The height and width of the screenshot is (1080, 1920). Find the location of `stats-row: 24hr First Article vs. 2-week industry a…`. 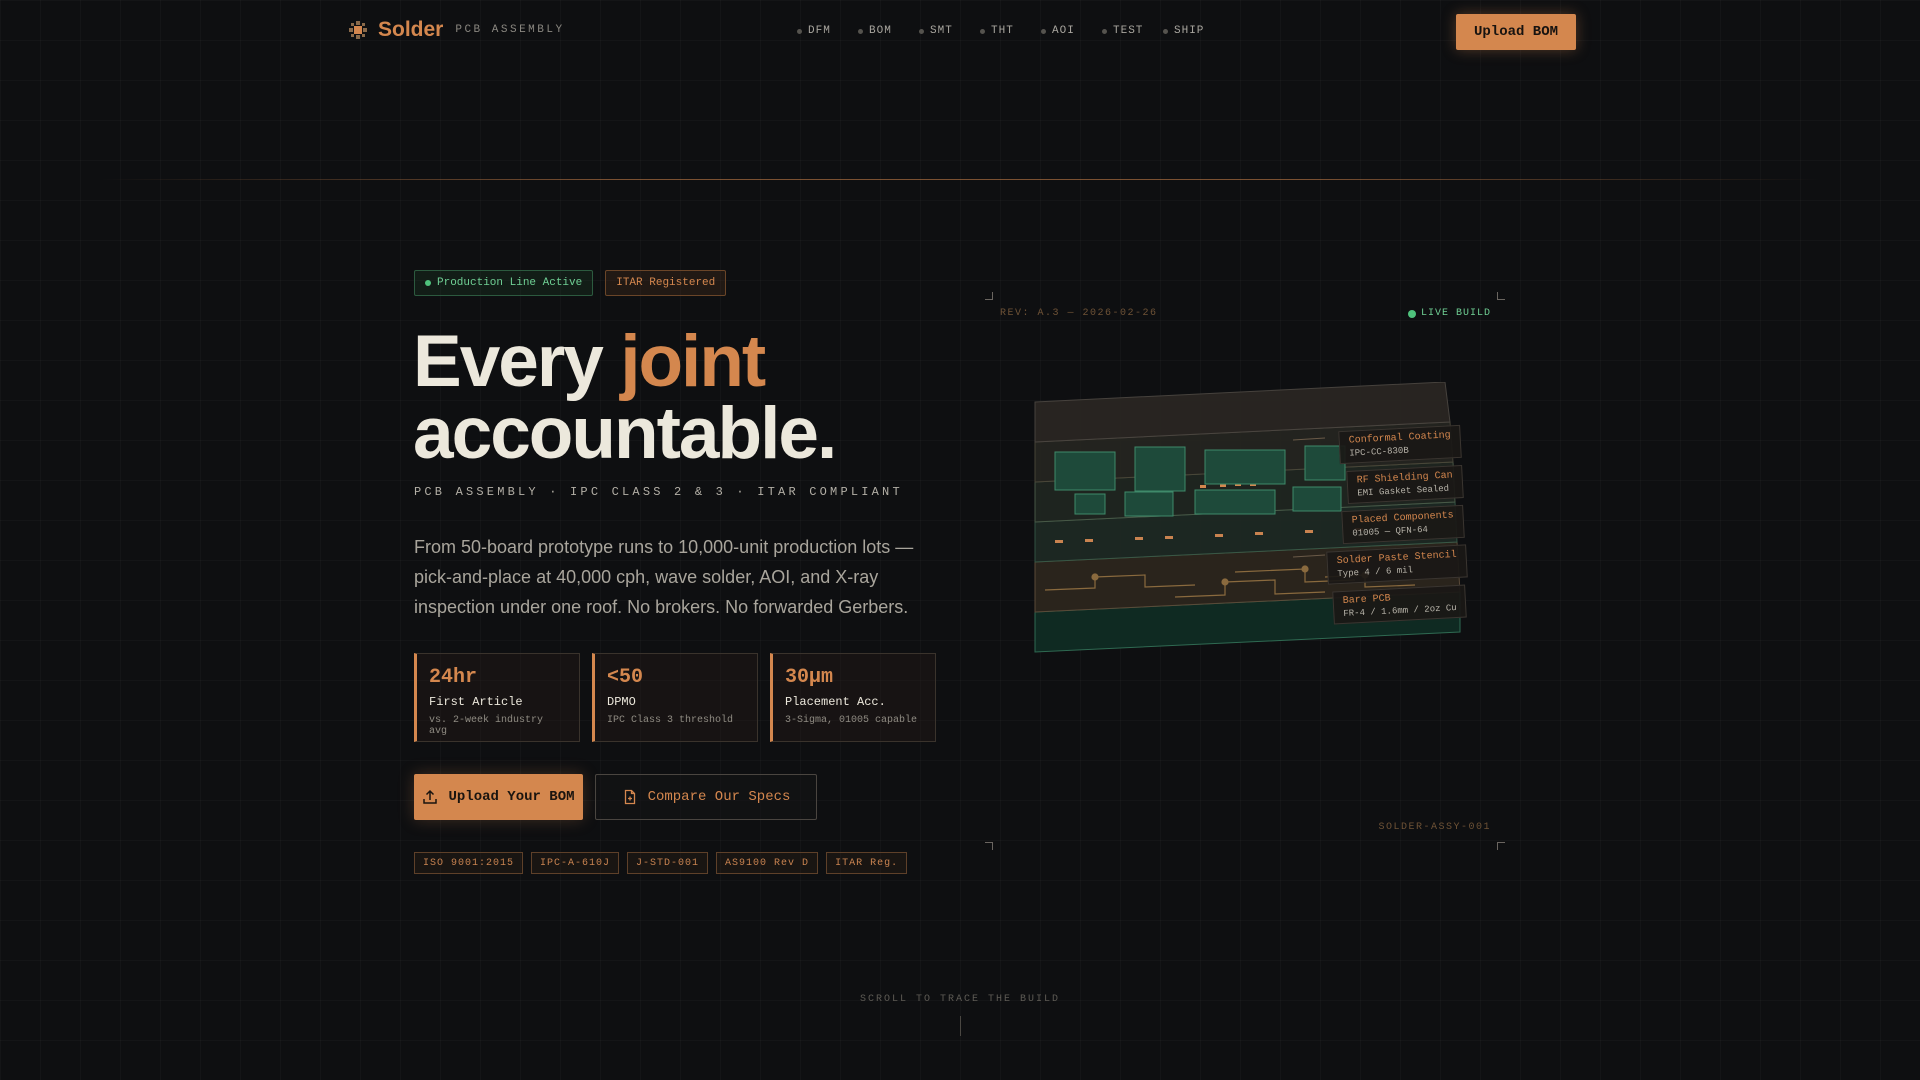

stats-row: 24hr First Article vs. 2-week industry a… is located at coordinates (675, 697).